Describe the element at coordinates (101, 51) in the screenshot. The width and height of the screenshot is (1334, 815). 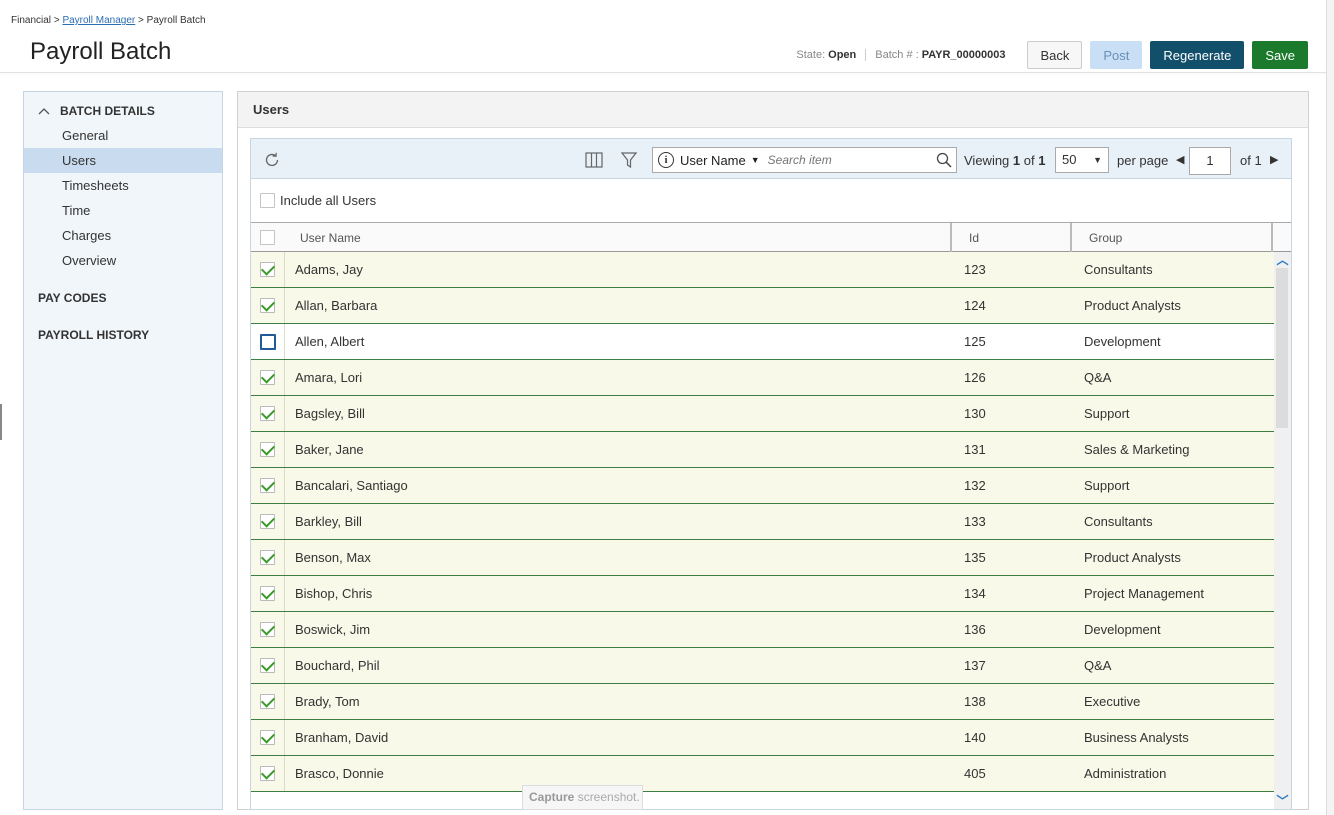
I see `page-title: Payroll Batch` at that location.